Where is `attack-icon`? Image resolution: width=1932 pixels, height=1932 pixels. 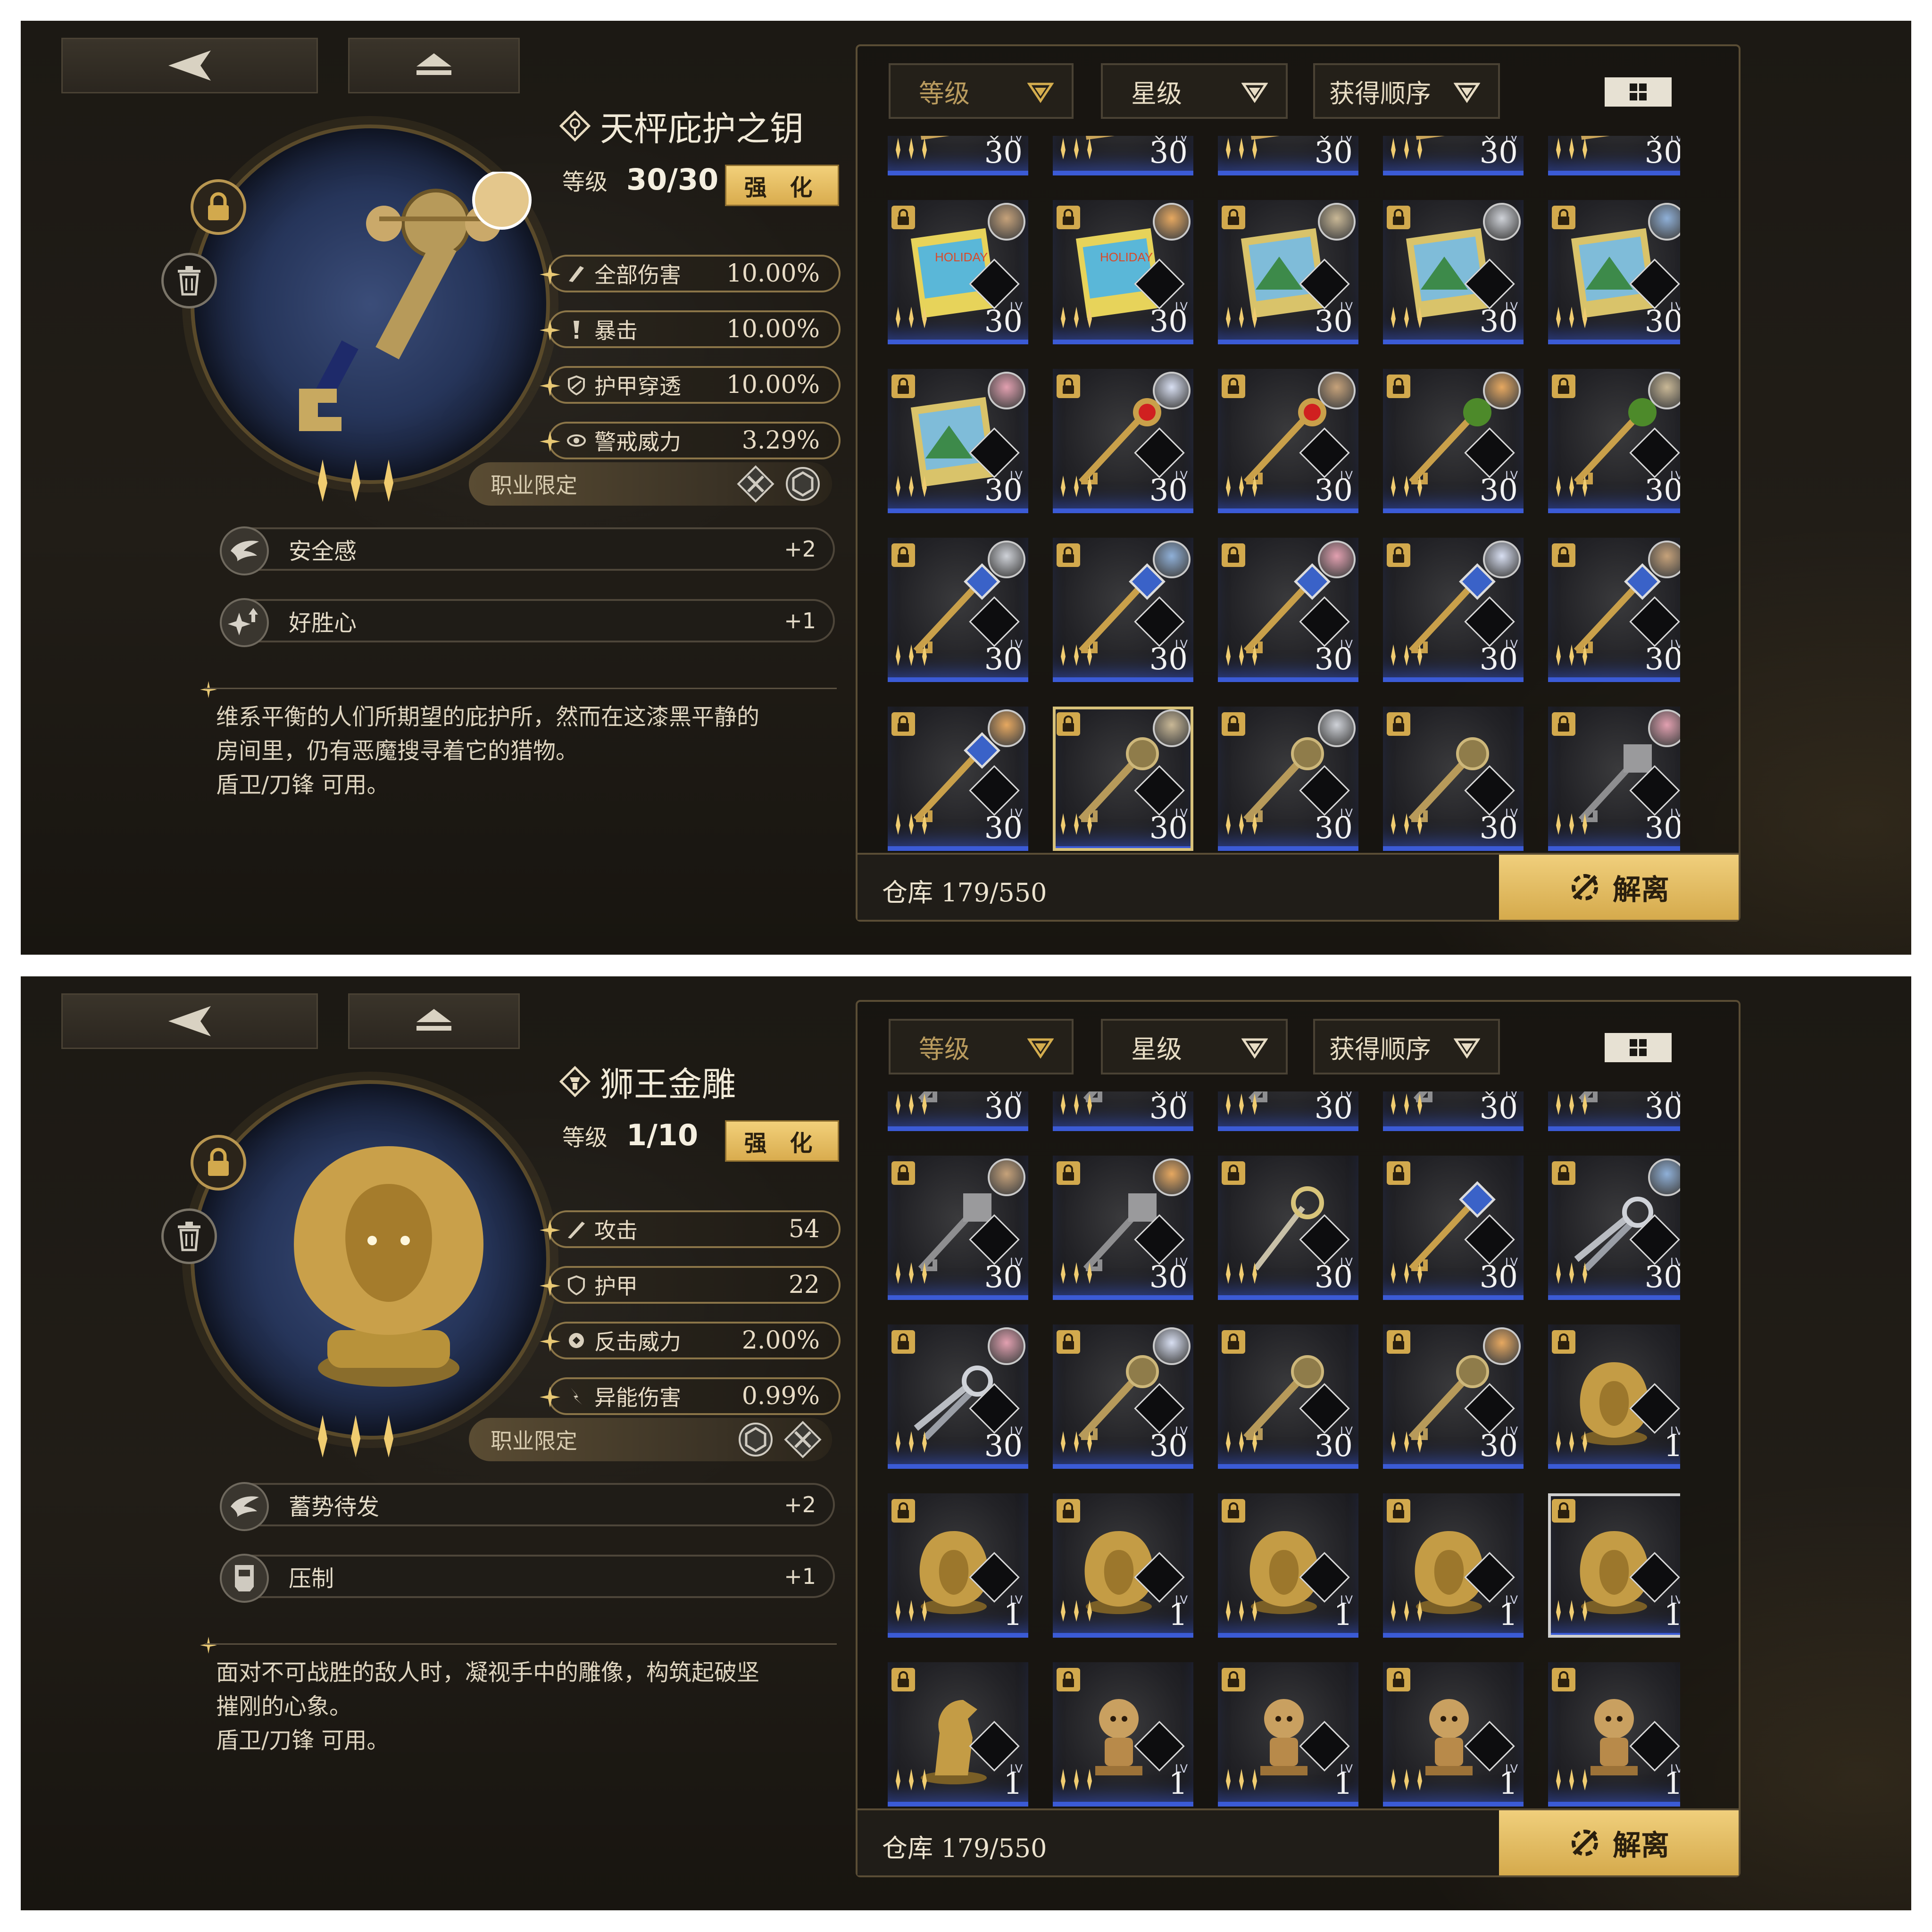 attack-icon is located at coordinates (577, 1231).